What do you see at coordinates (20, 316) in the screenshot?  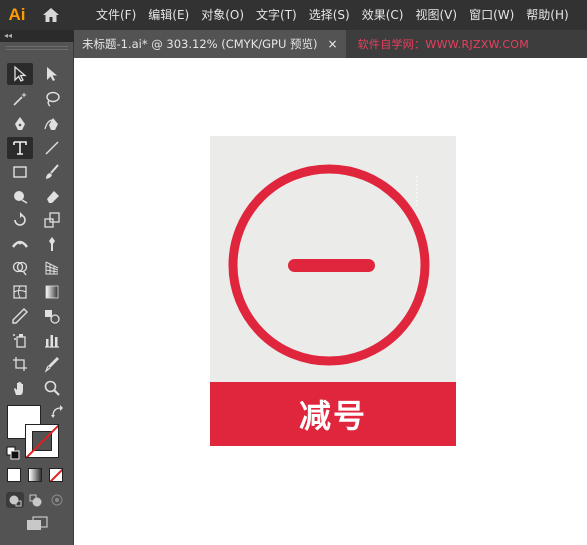 I see `eyedropper-tool-icon` at bounding box center [20, 316].